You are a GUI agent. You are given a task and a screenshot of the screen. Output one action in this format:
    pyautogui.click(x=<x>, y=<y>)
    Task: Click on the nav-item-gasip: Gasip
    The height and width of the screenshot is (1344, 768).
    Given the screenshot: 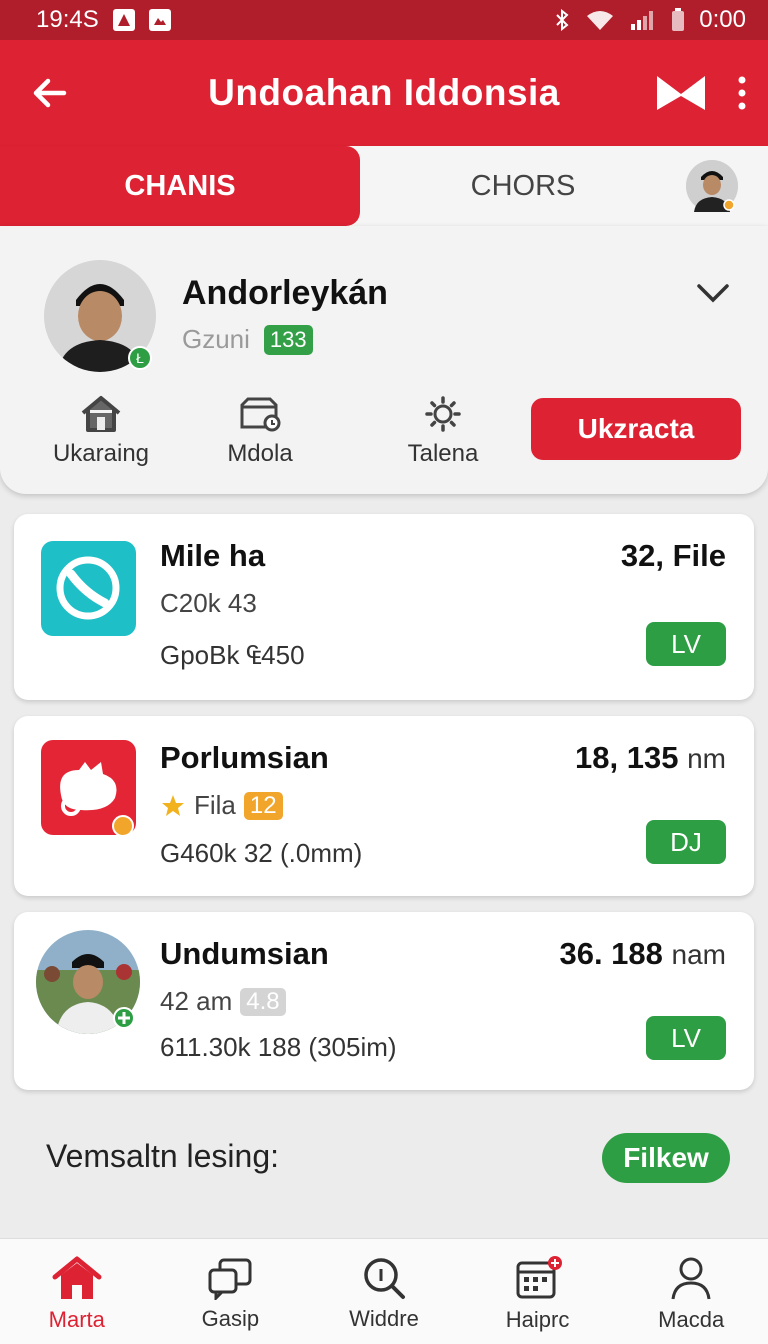 What is the action you would take?
    pyautogui.click(x=231, y=1291)
    